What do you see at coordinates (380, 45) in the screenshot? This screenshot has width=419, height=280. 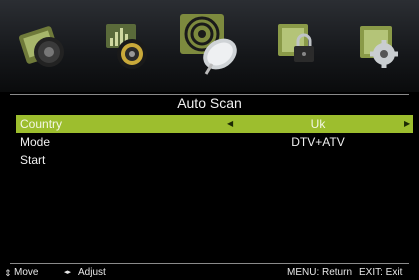 I see `setup-icon` at bounding box center [380, 45].